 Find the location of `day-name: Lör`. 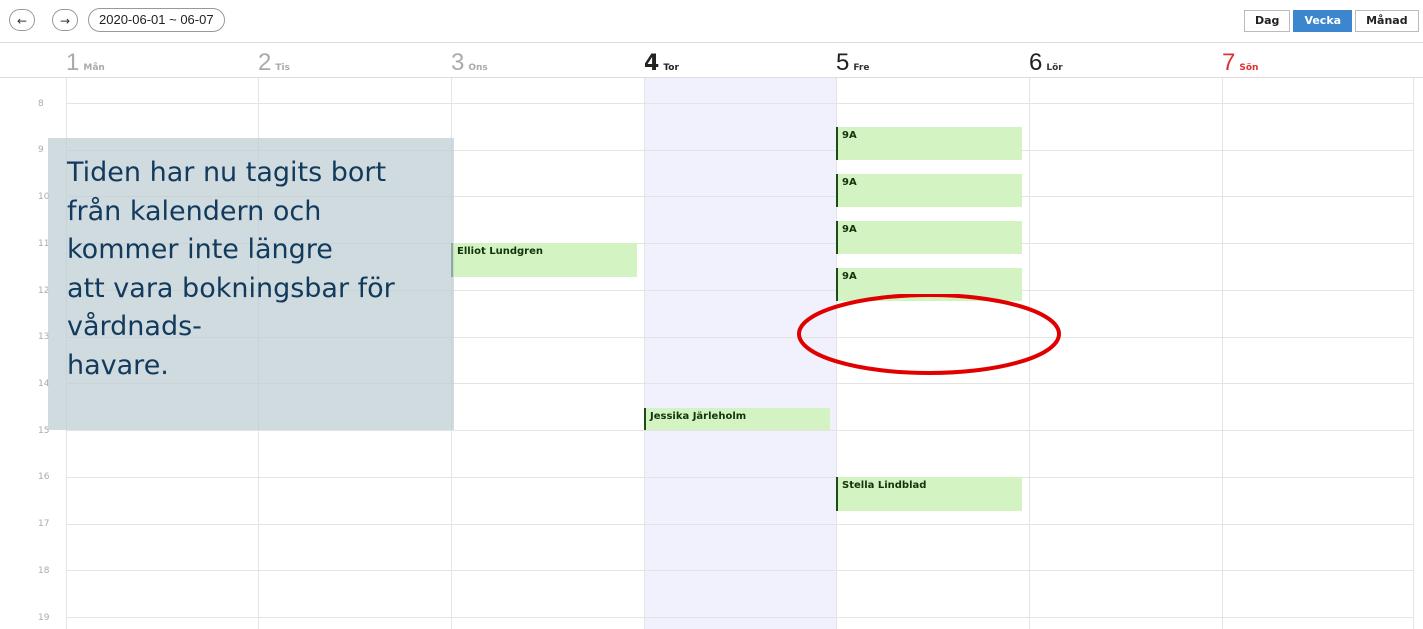

day-name: Lör is located at coordinates (1054, 68).